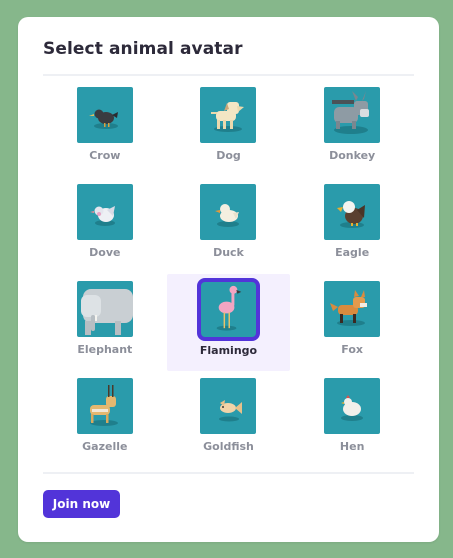 The image size is (453, 558). I want to click on avatar-option-eagle: Eagle, so click(352, 225).